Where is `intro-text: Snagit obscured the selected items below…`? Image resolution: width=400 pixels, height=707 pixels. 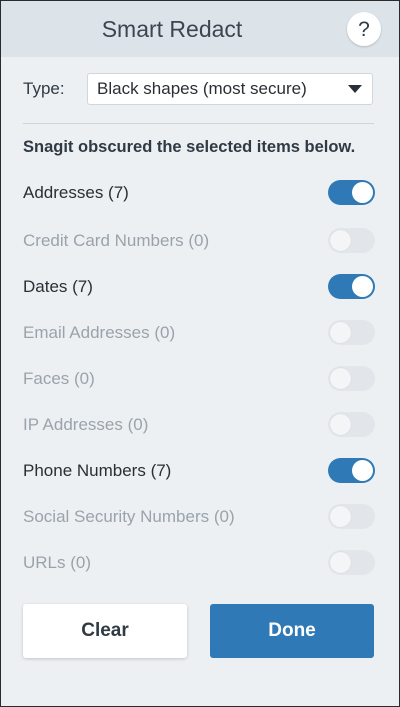 intro-text: Snagit obscured the selected items below… is located at coordinates (189, 147).